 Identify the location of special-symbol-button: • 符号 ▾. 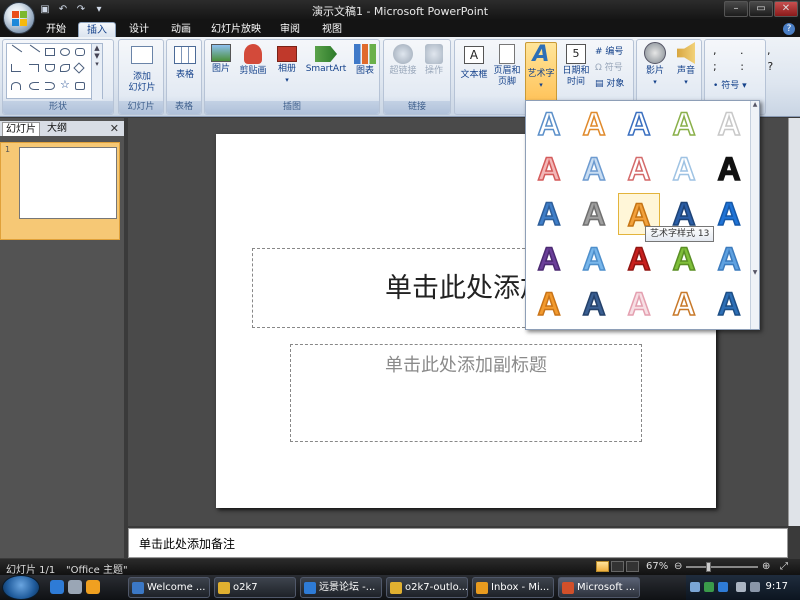
(730, 84).